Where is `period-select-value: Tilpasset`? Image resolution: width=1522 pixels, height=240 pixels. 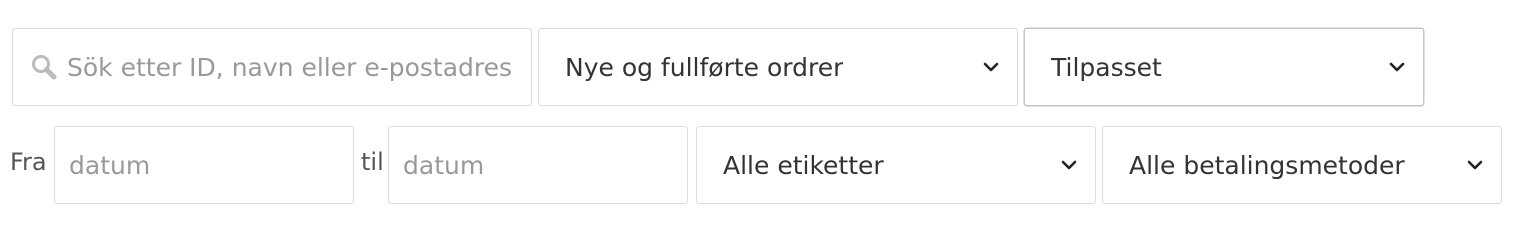 period-select-value: Tilpasset is located at coordinates (1106, 67).